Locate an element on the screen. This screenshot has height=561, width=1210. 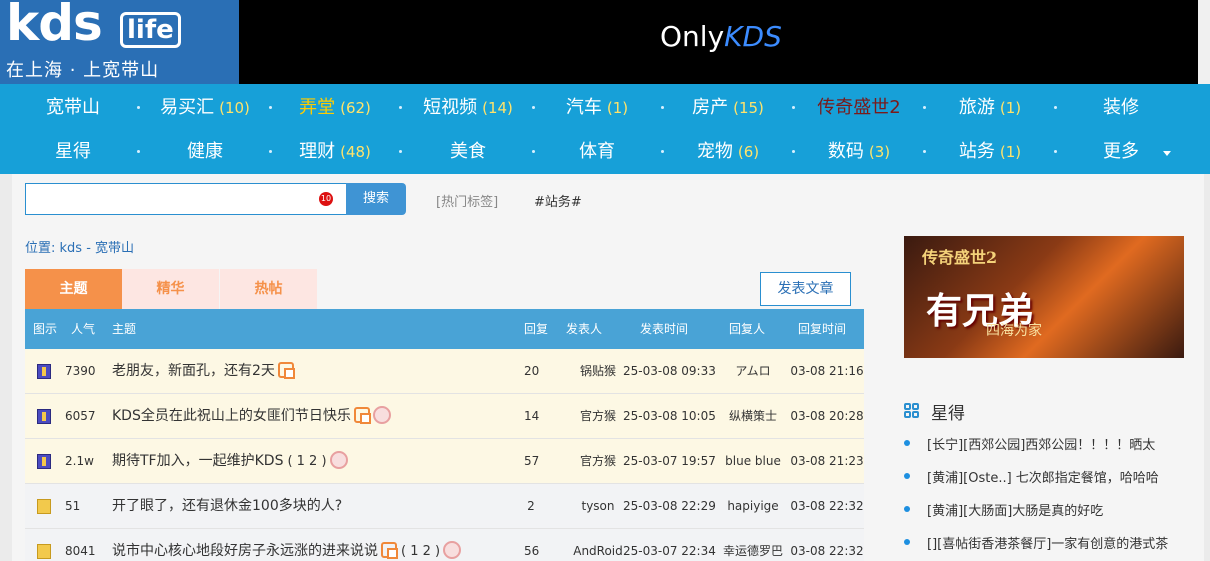
row-title: 开了眼了，还有退休金100多块的人? is located at coordinates (227, 506).